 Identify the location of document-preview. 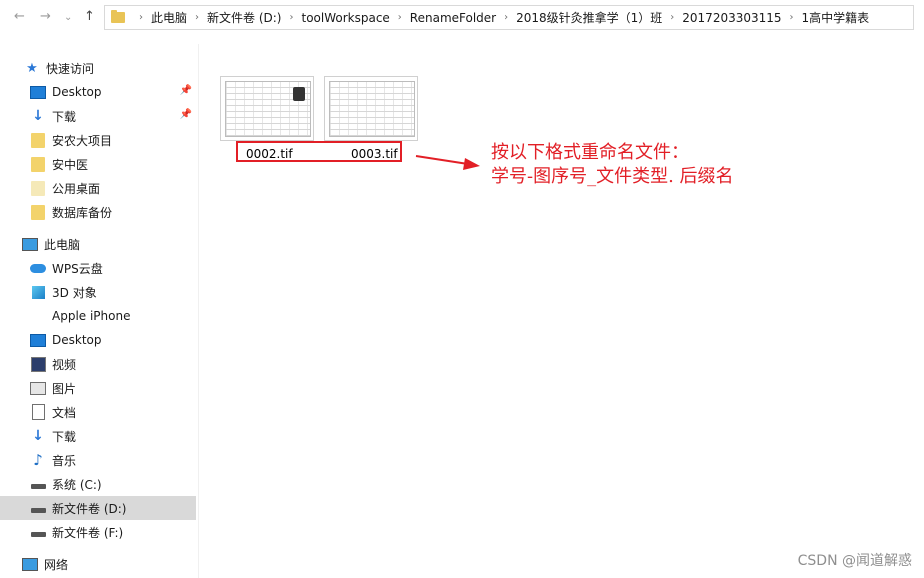
(372, 109).